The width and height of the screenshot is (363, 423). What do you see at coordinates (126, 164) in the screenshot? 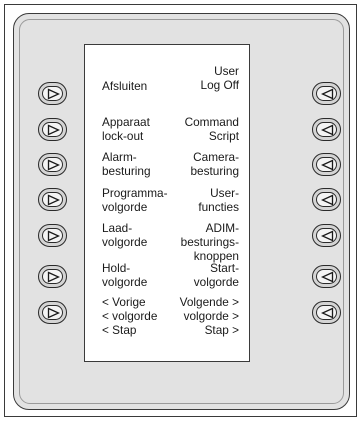
I see `label-alarm-besturing: Alarm- besturing` at bounding box center [126, 164].